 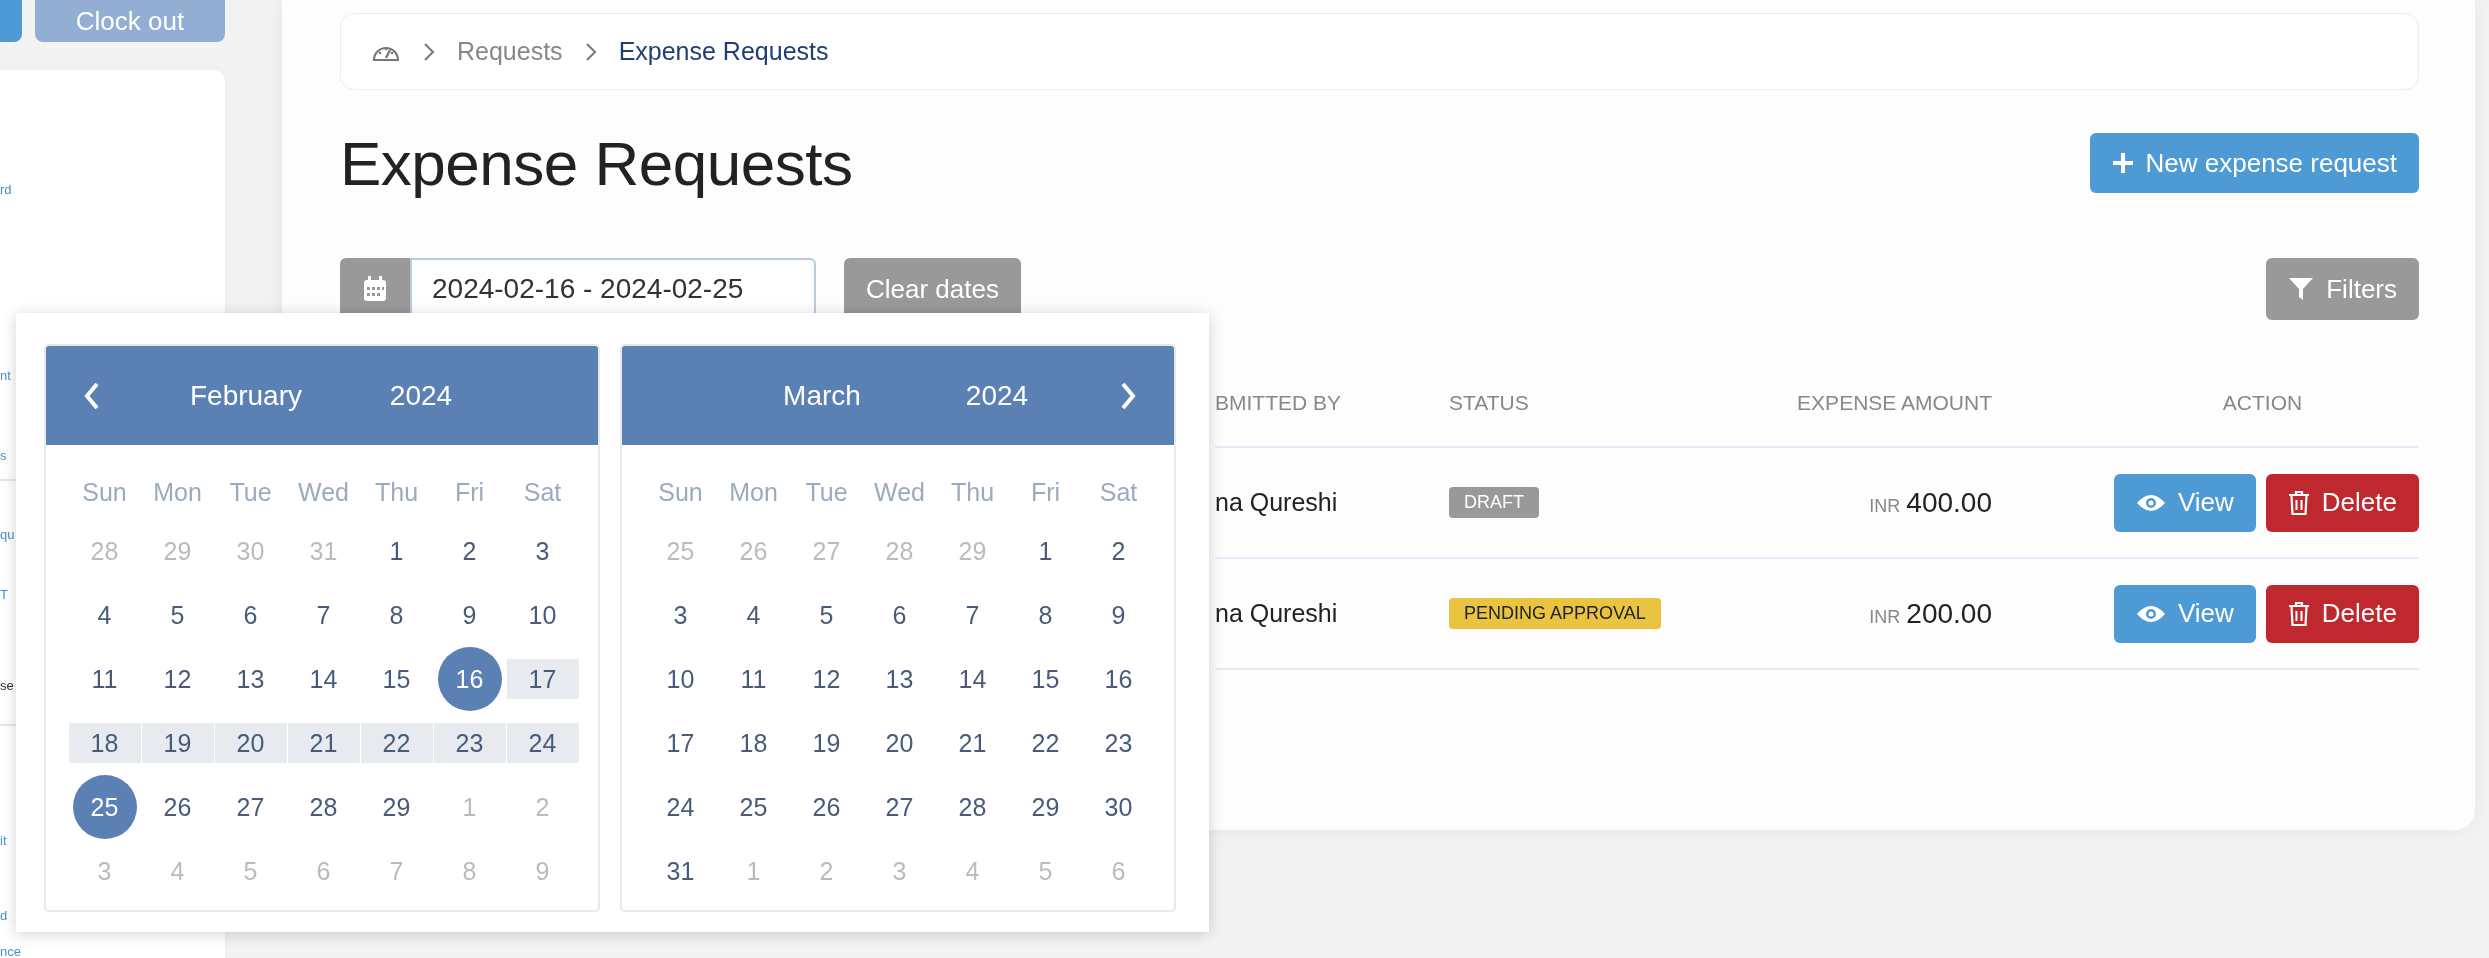 What do you see at coordinates (1949, 502) in the screenshot?
I see `amount-text: 400.00` at bounding box center [1949, 502].